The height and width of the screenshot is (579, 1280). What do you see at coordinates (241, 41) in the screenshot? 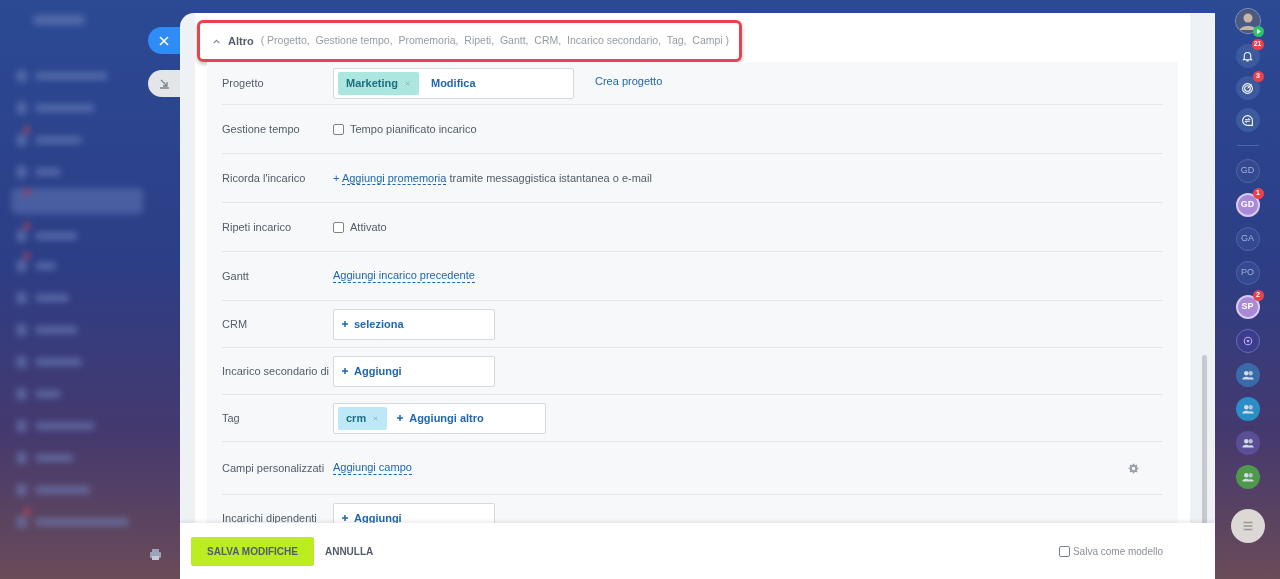
I see `section-title: Altro` at bounding box center [241, 41].